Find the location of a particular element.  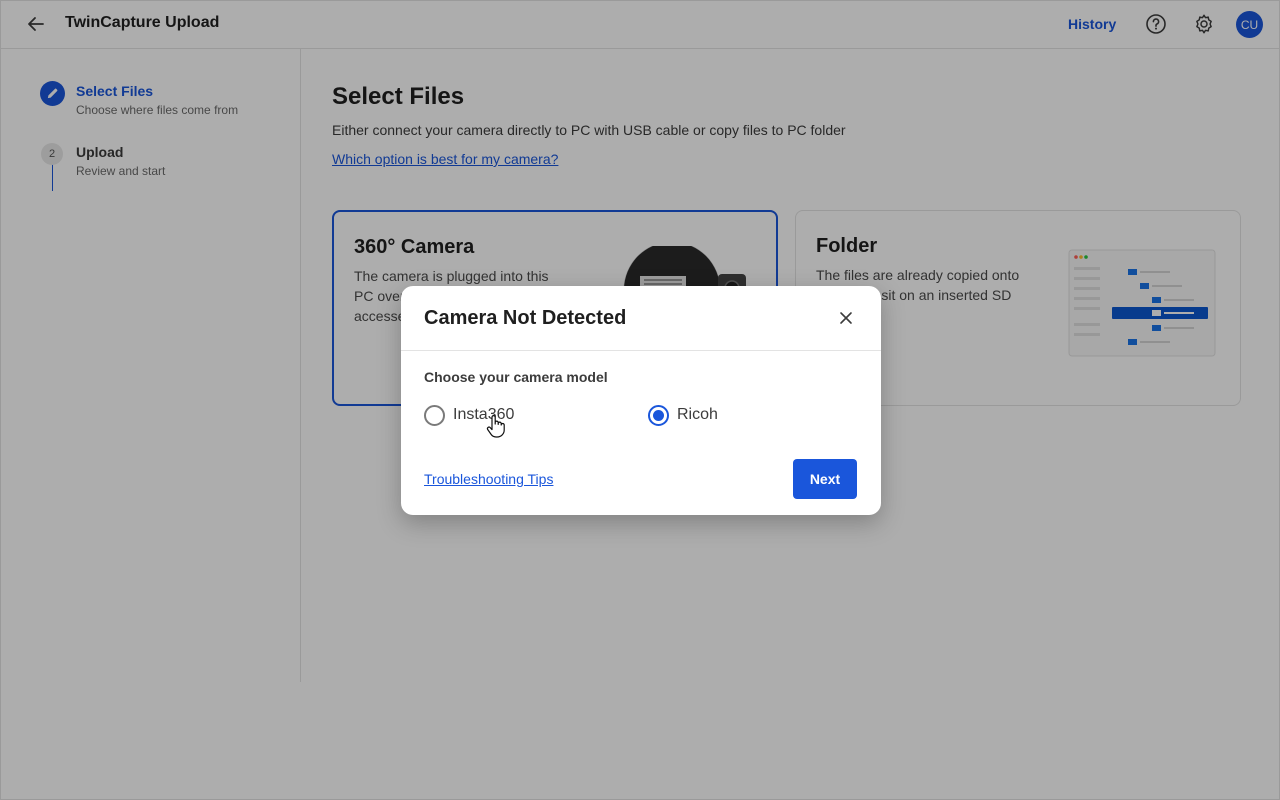

dialog-close-button is located at coordinates (846, 318).